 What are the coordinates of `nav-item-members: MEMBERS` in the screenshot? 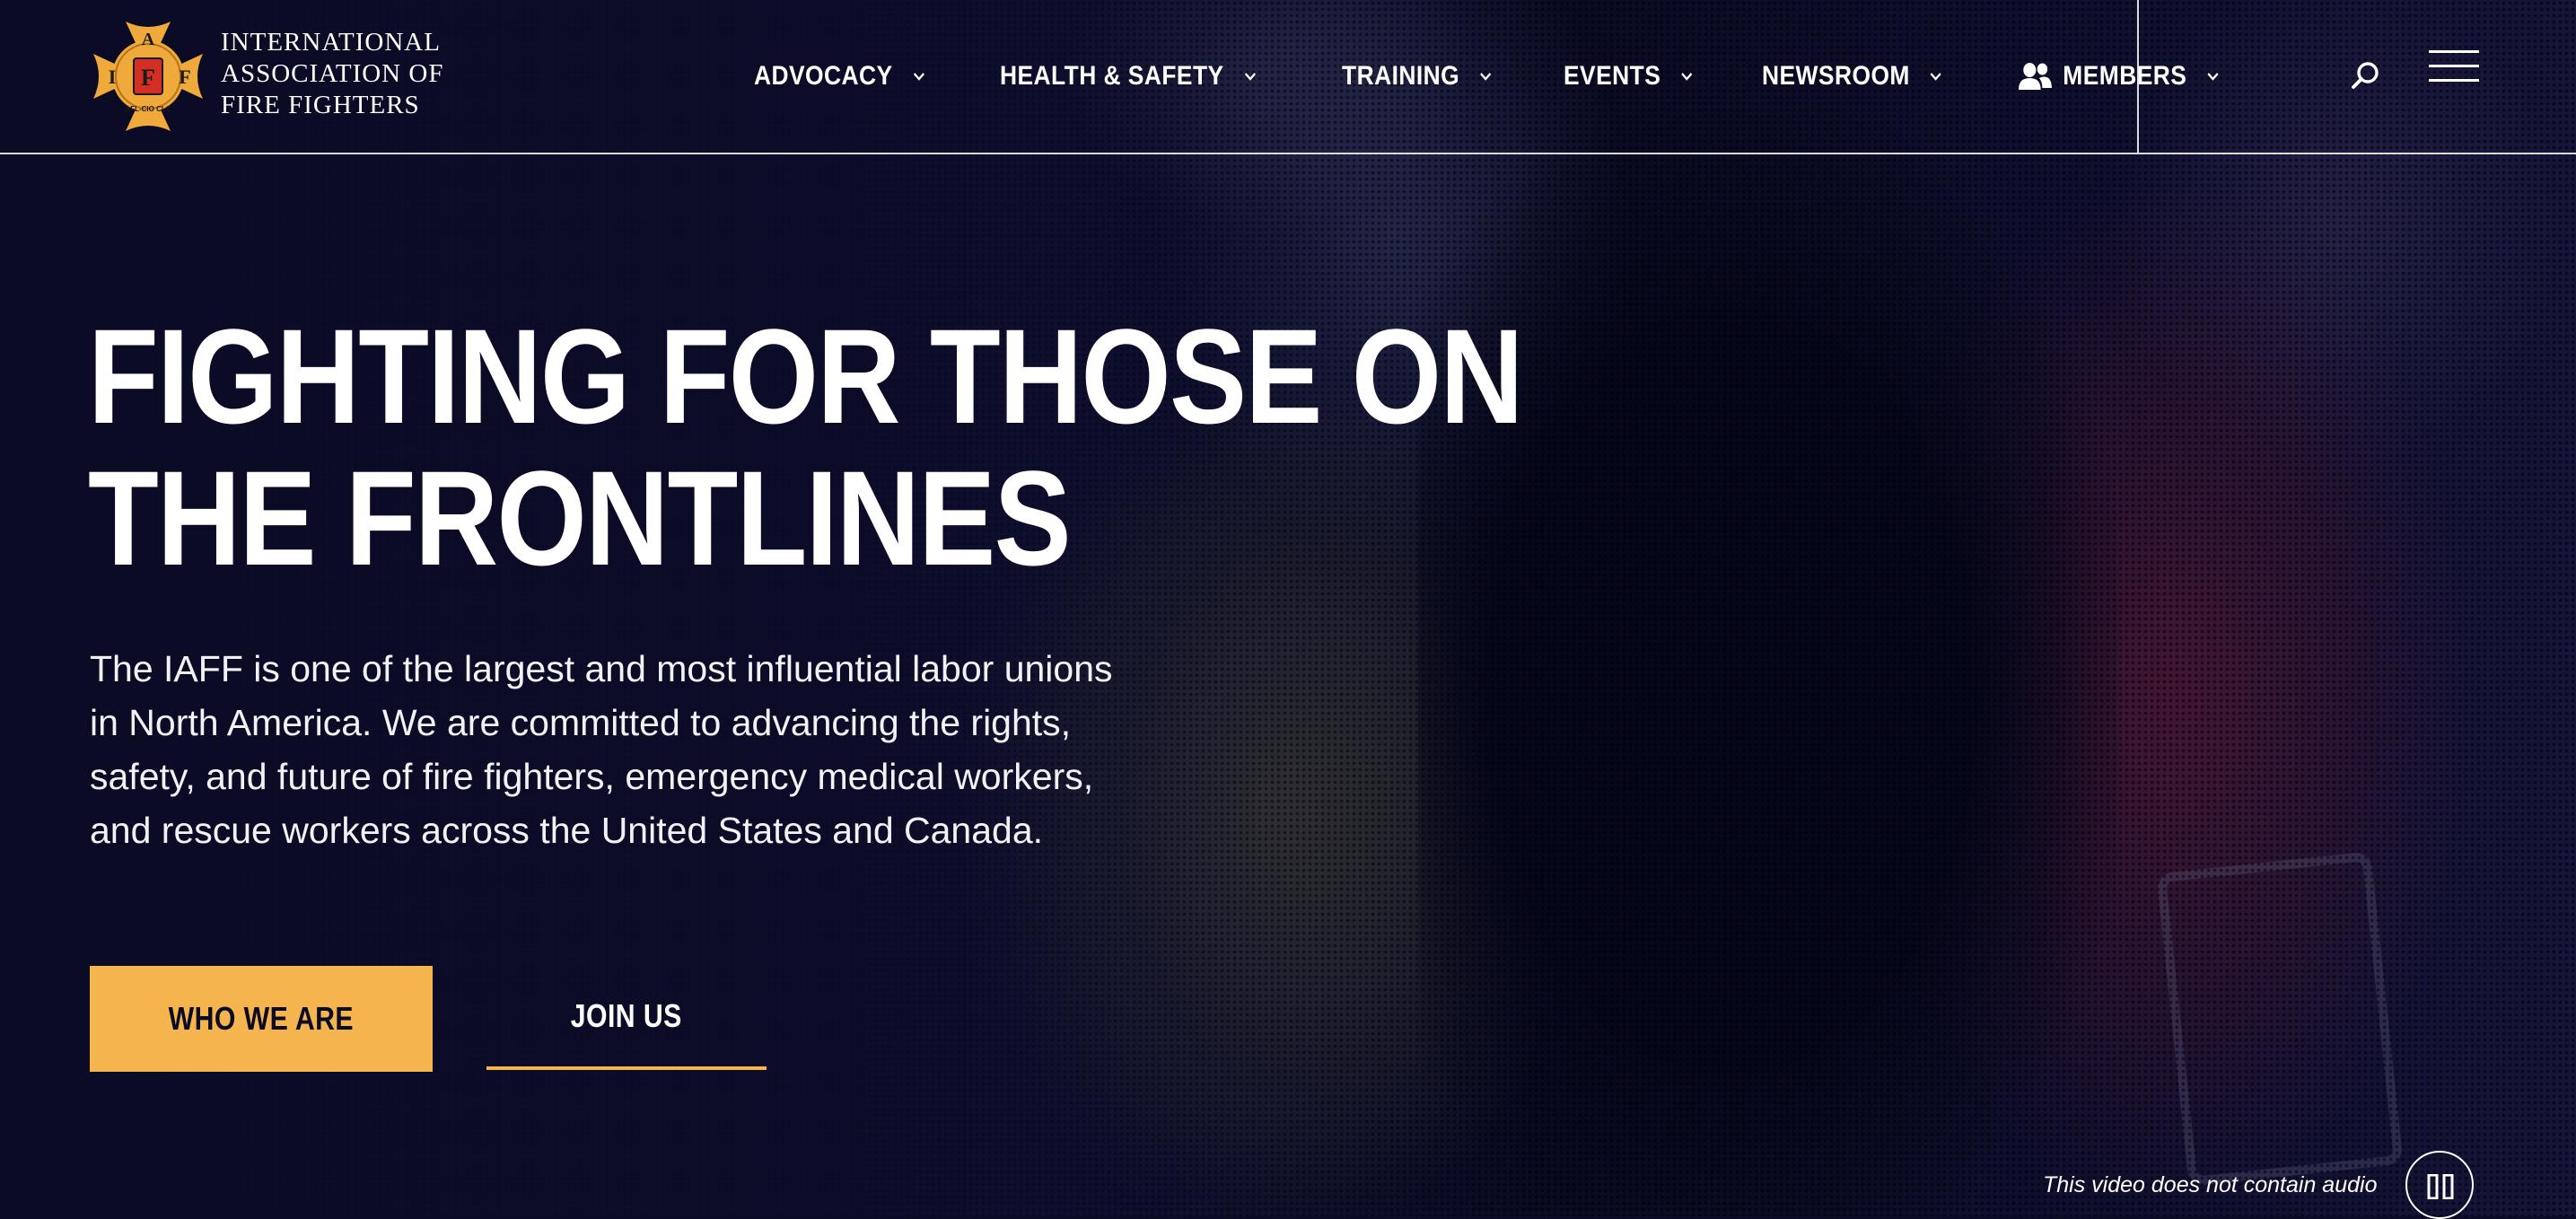 It's located at (2119, 76).